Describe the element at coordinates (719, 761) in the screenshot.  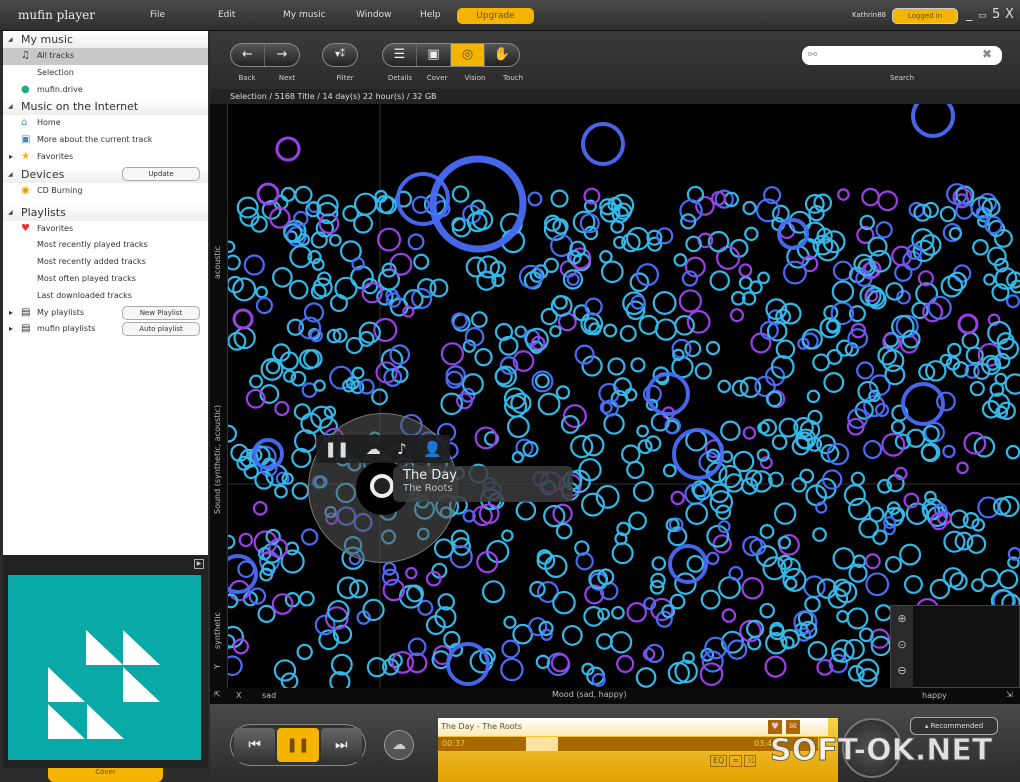
I see `equalizer-button: EQ` at that location.